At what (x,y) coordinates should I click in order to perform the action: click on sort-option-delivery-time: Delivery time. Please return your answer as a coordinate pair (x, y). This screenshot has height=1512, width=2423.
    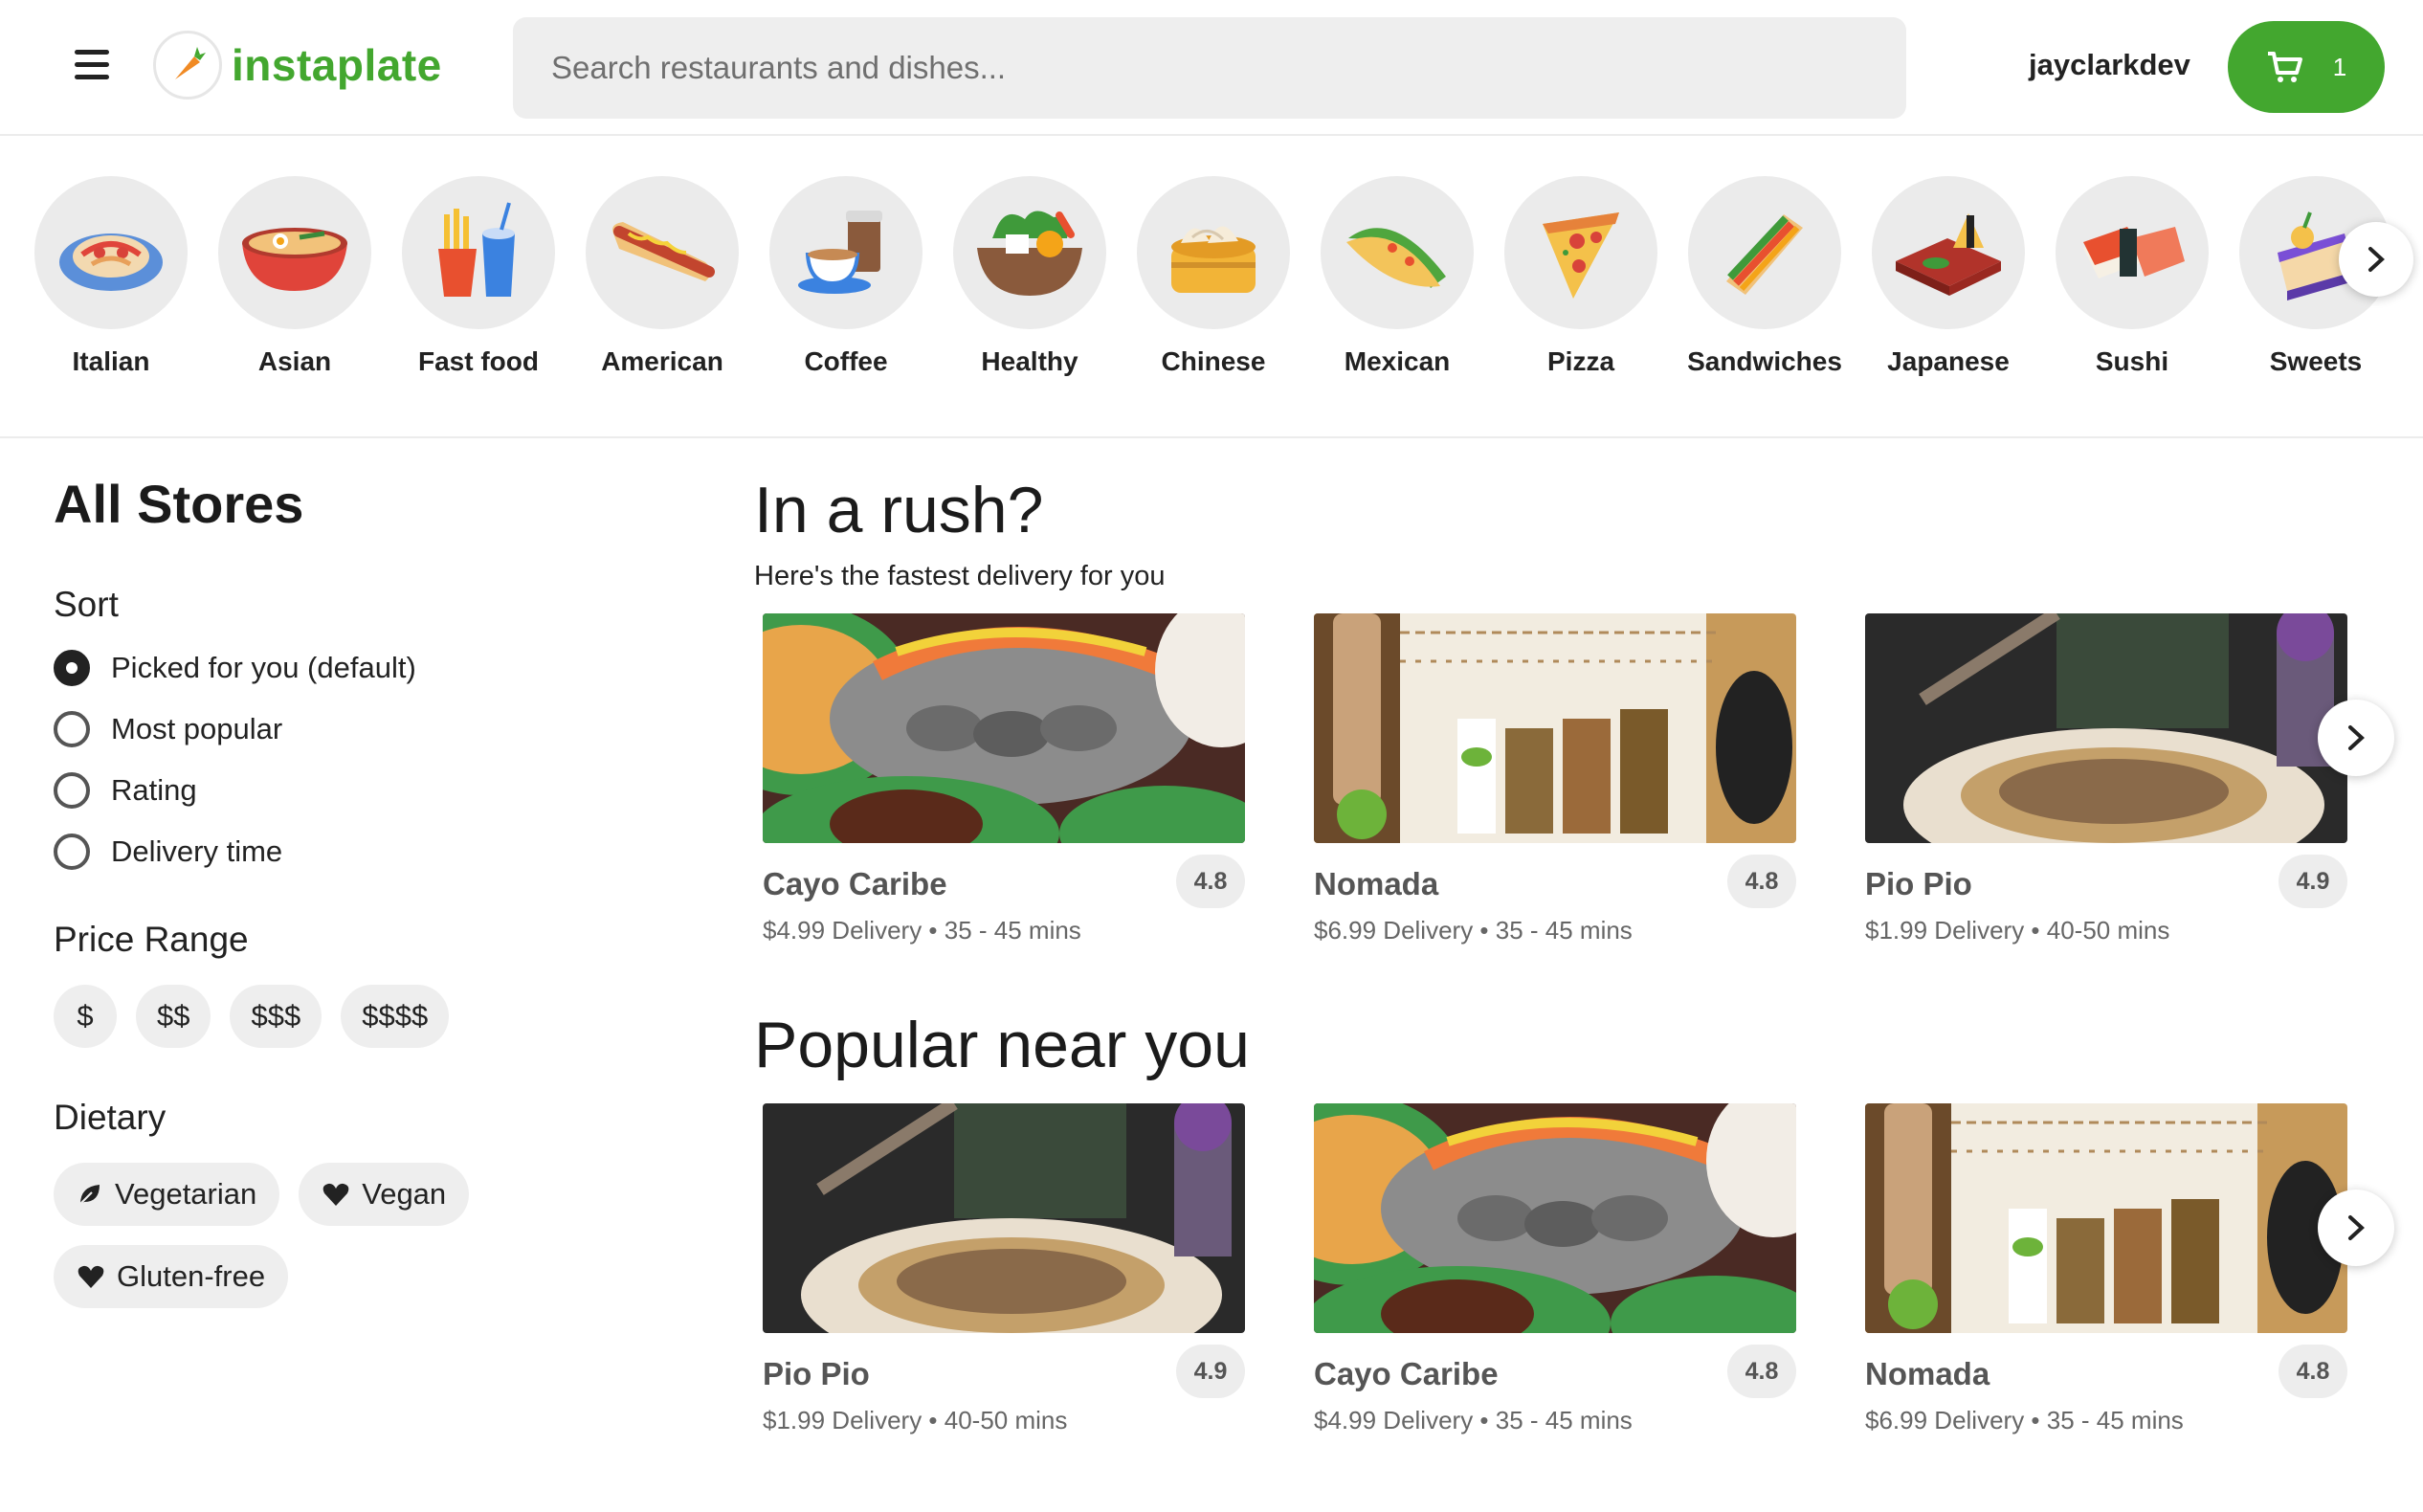
    Looking at the image, I should click on (360, 852).